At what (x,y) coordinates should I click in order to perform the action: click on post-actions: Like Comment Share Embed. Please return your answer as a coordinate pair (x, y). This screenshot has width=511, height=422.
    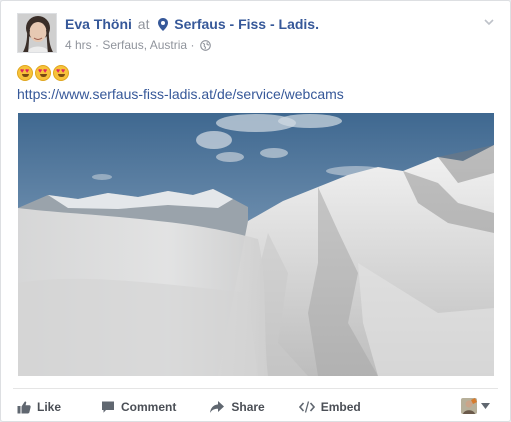
    Looking at the image, I should click on (189, 407).